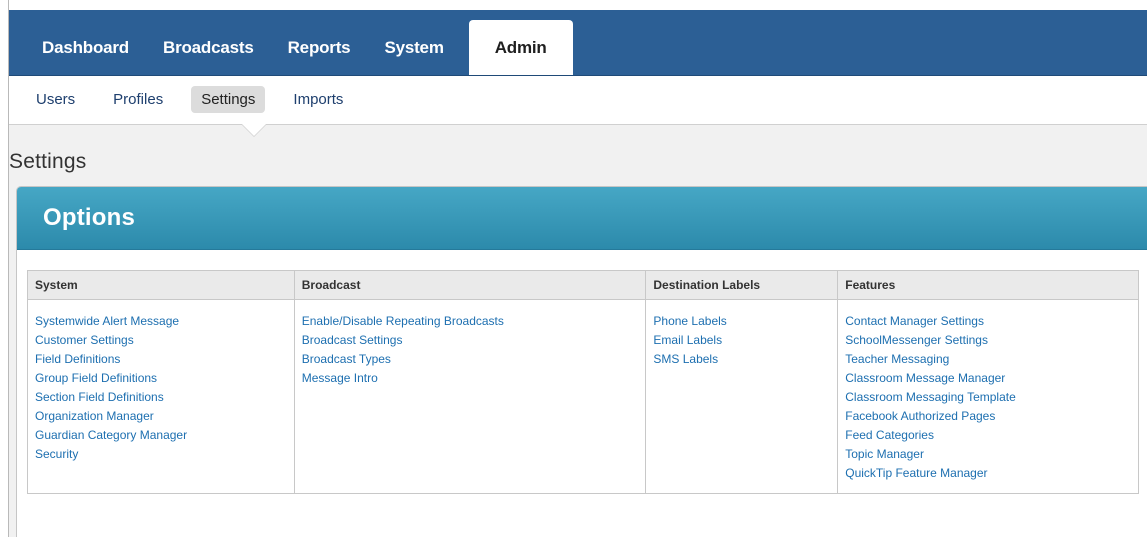  I want to click on options-panel-header: Options, so click(582, 218).